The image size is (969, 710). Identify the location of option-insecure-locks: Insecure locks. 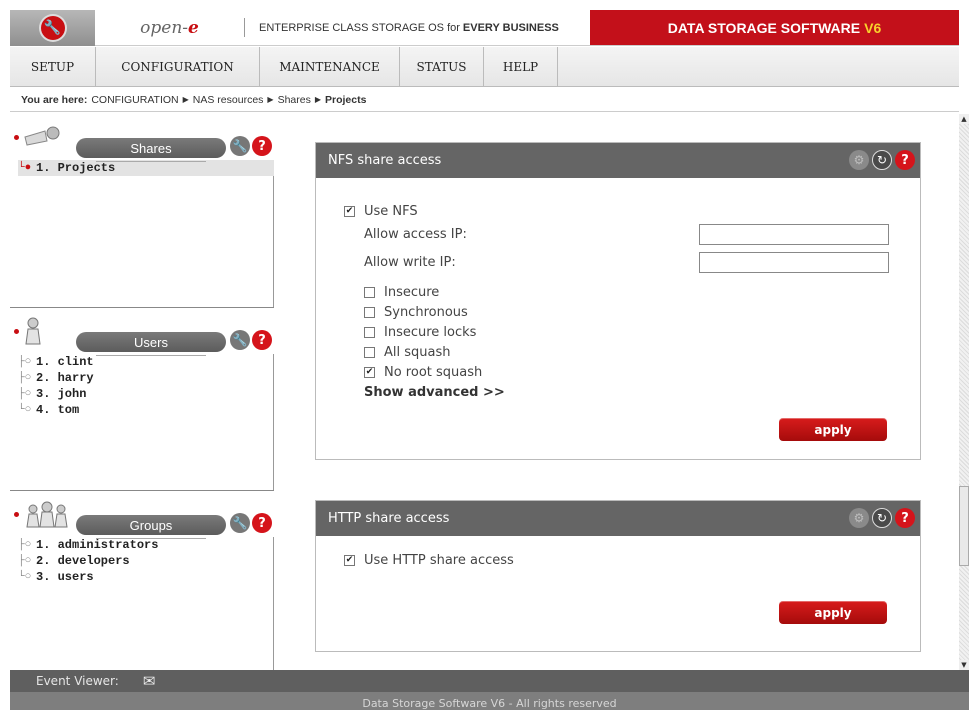
(420, 332).